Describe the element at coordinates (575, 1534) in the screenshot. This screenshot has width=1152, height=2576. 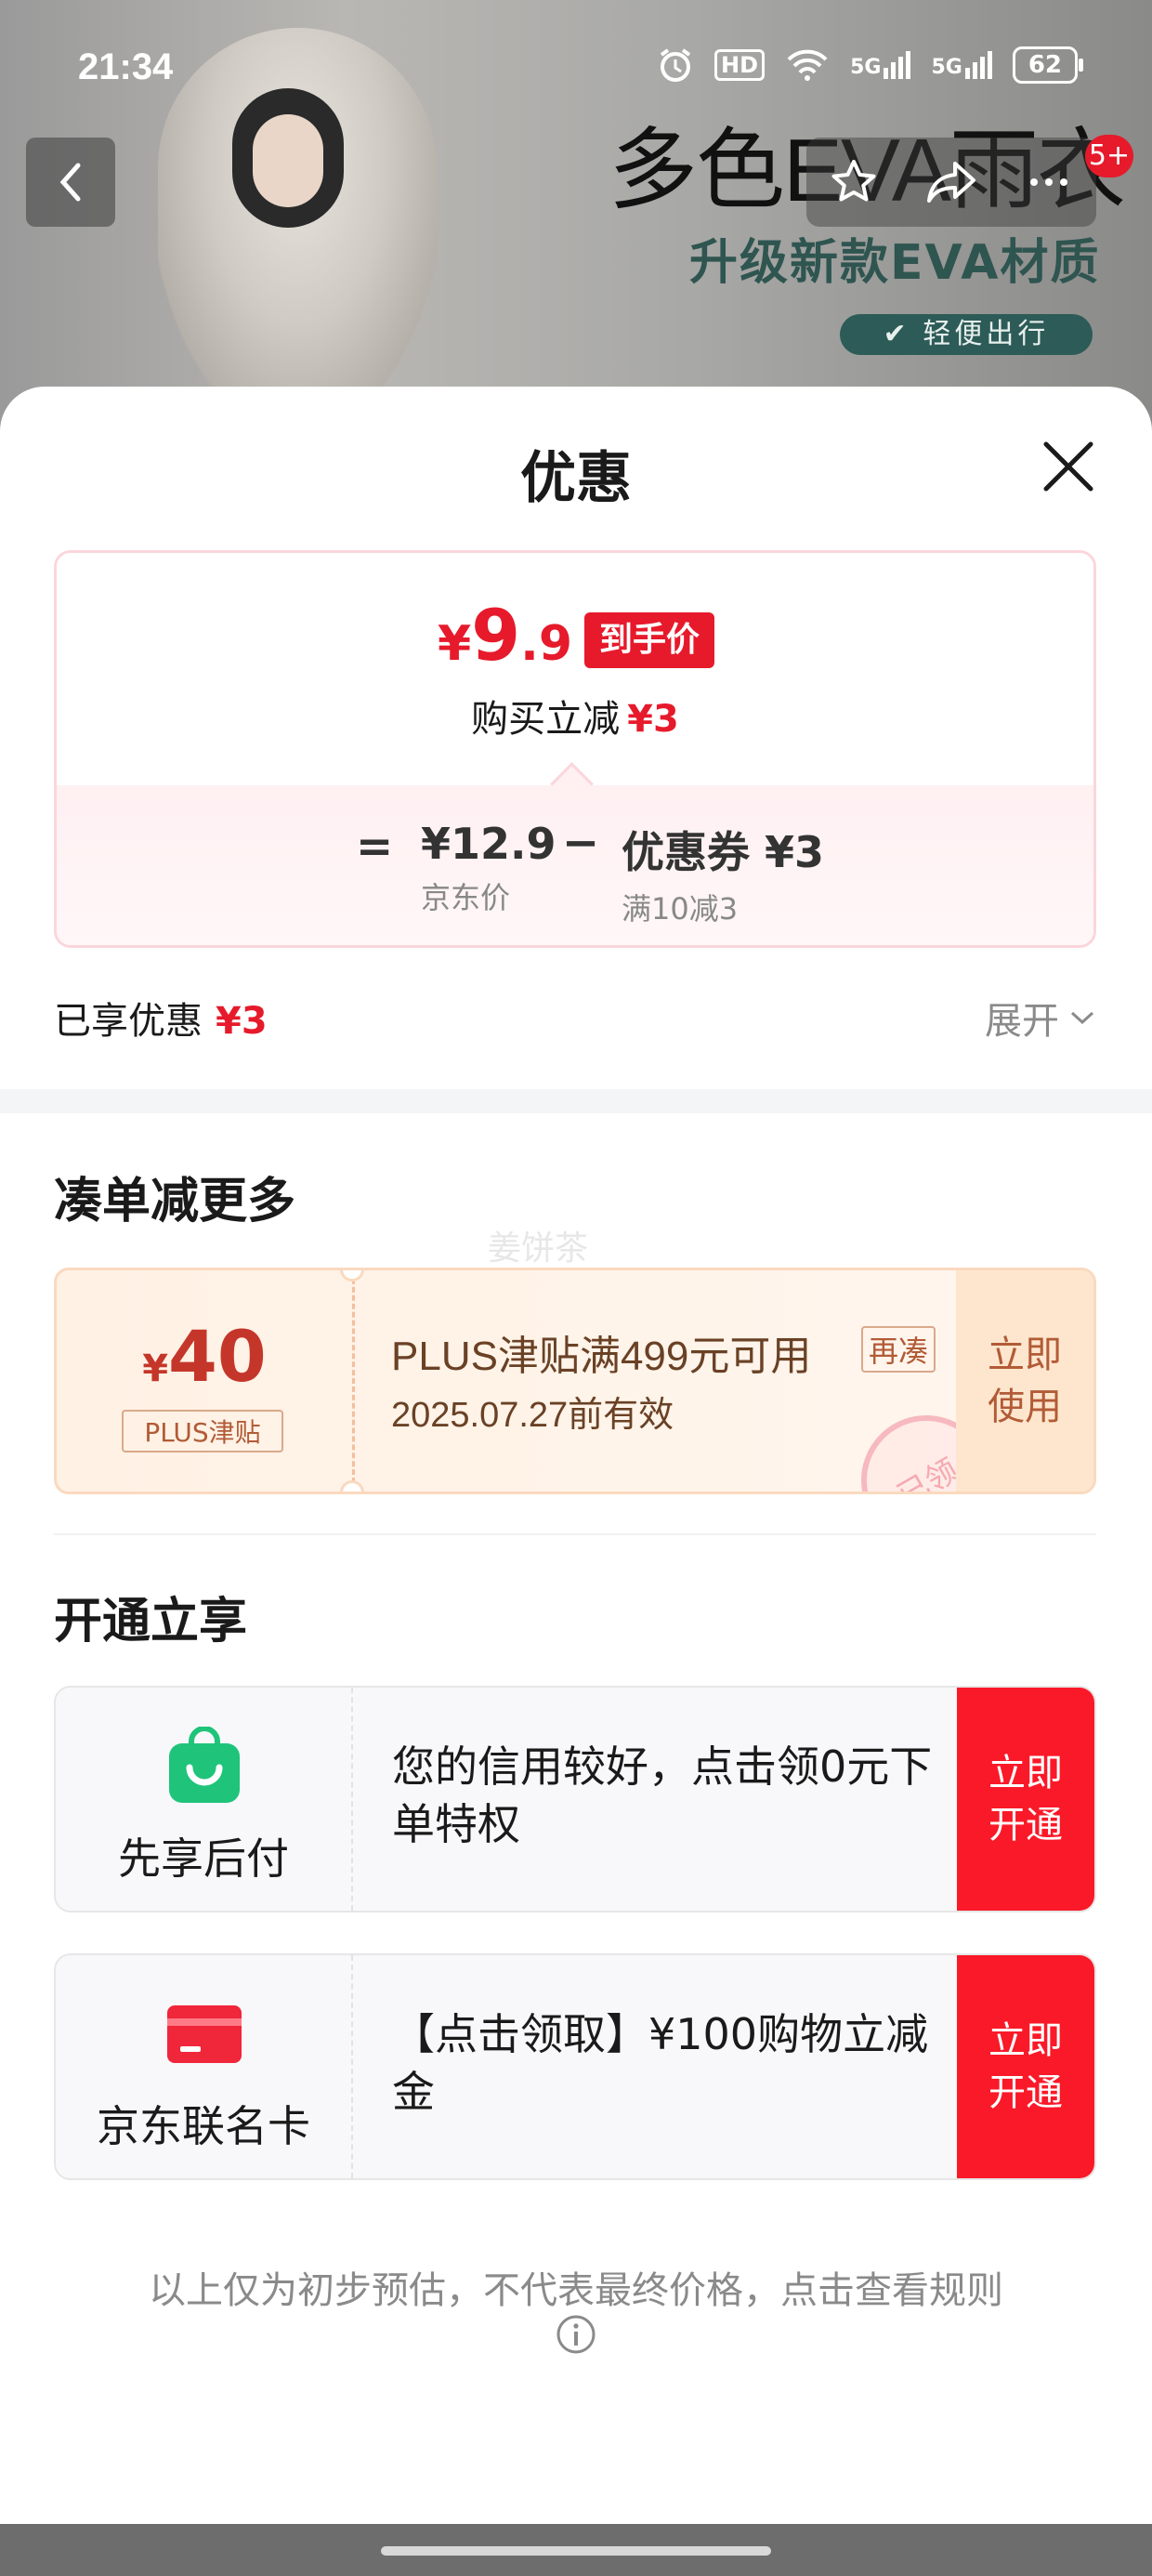
I see `divider` at that location.